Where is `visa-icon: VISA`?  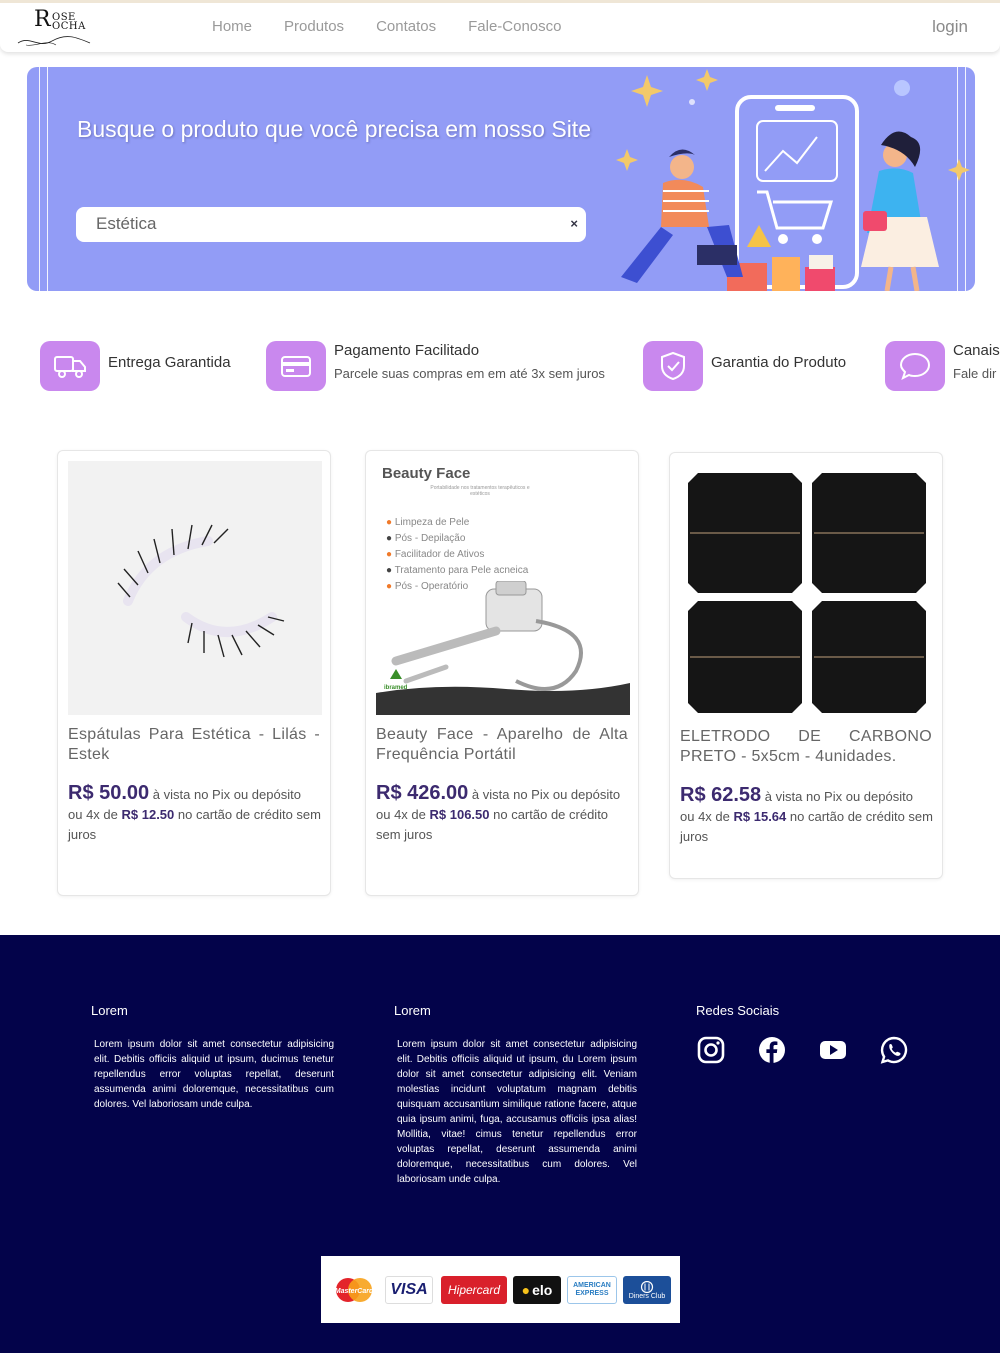 visa-icon: VISA is located at coordinates (409, 1290).